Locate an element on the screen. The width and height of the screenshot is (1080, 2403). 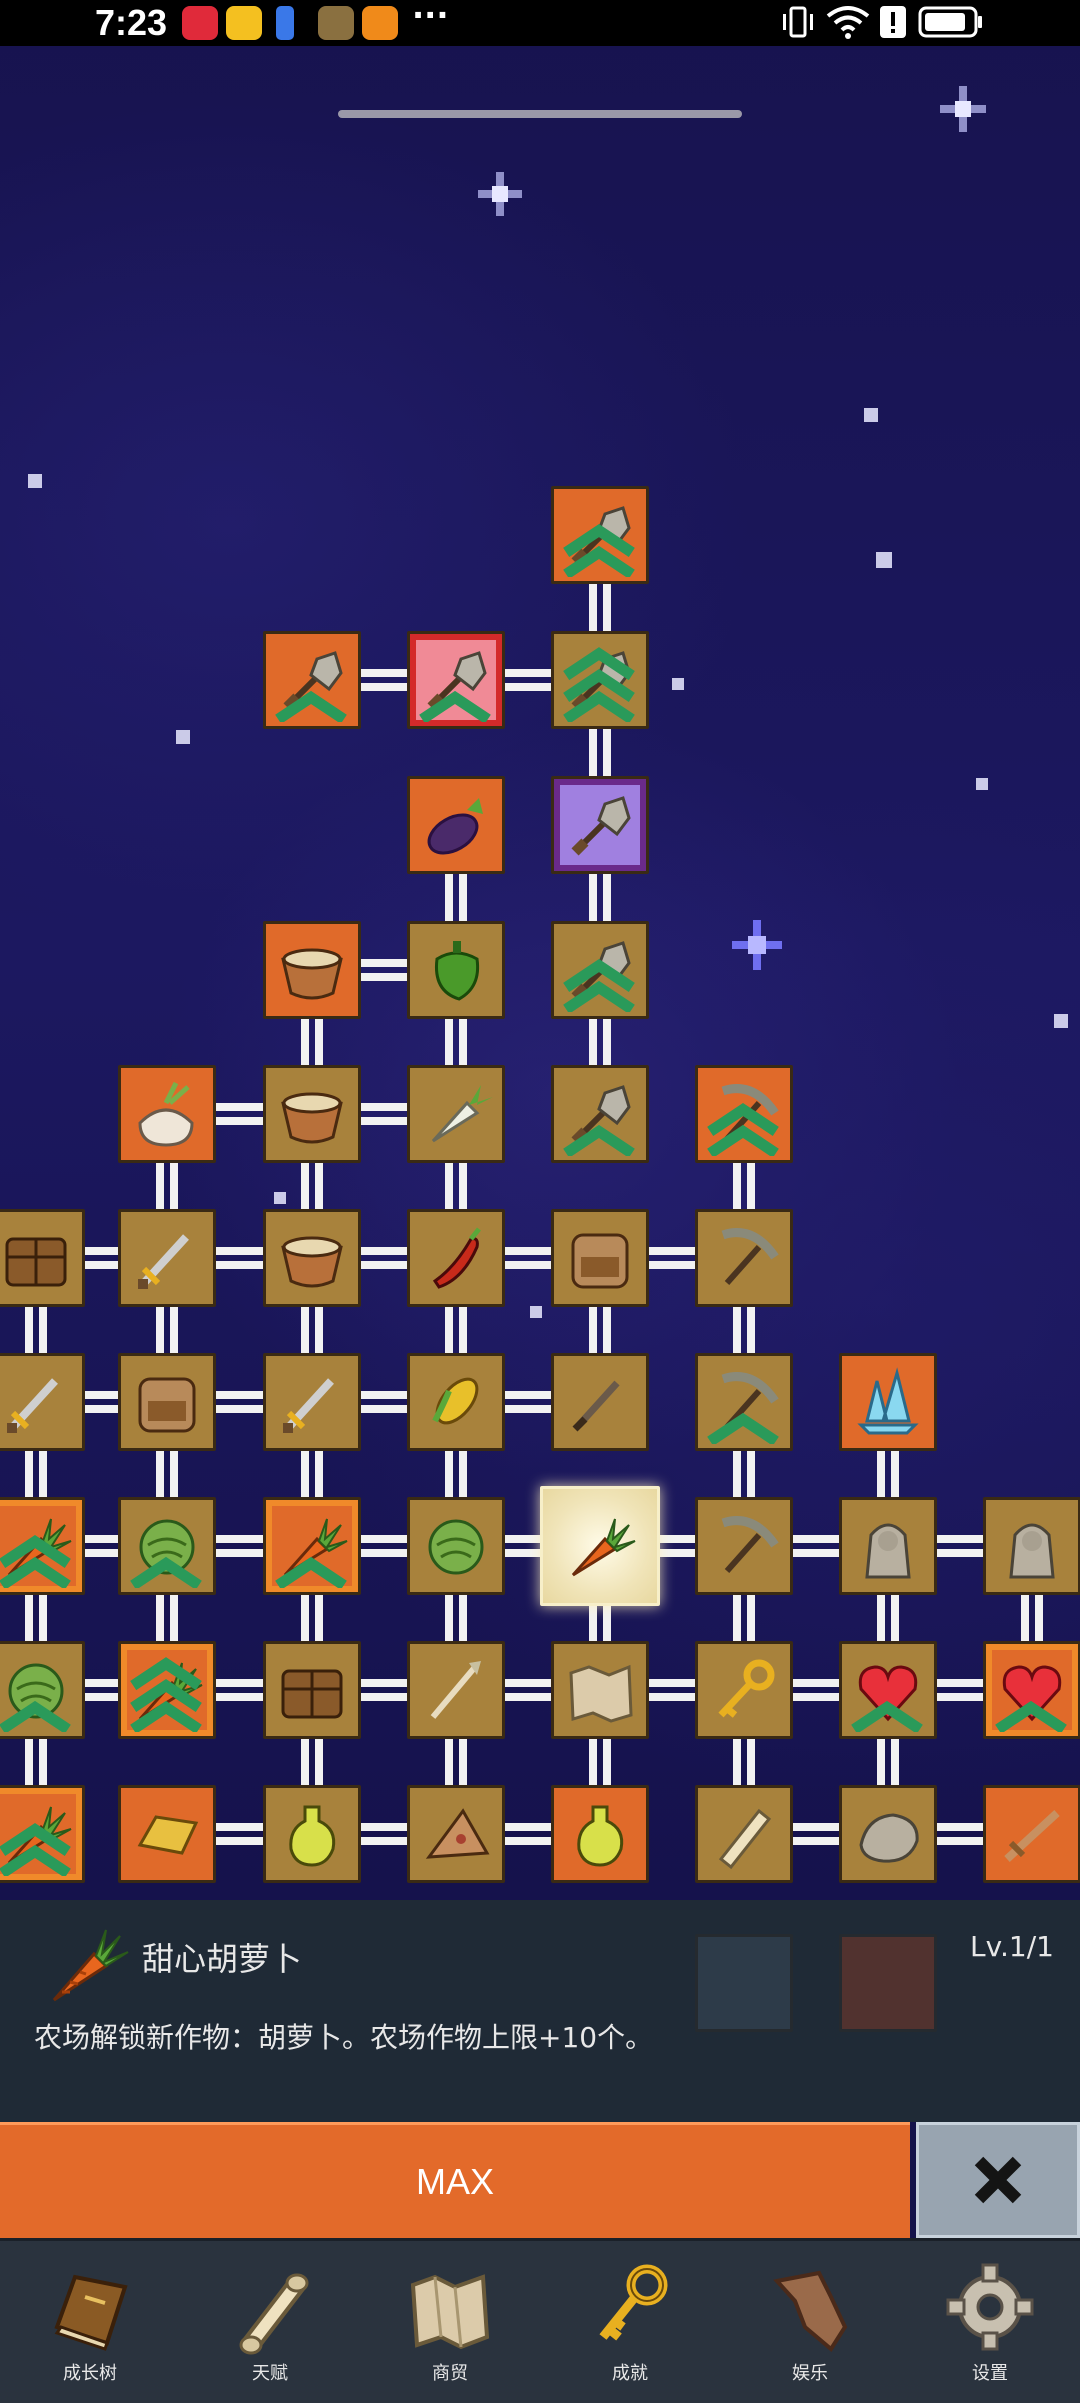
skill-node-pizza is located at coordinates (456, 1834).